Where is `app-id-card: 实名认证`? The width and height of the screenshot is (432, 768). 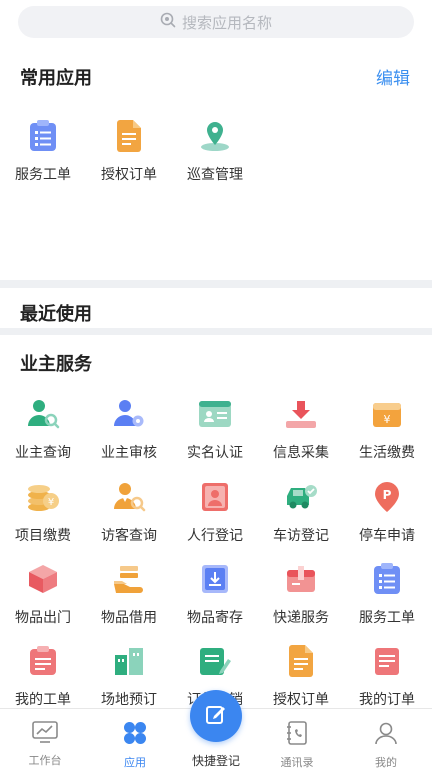 app-id-card: 实名认证 is located at coordinates (215, 428).